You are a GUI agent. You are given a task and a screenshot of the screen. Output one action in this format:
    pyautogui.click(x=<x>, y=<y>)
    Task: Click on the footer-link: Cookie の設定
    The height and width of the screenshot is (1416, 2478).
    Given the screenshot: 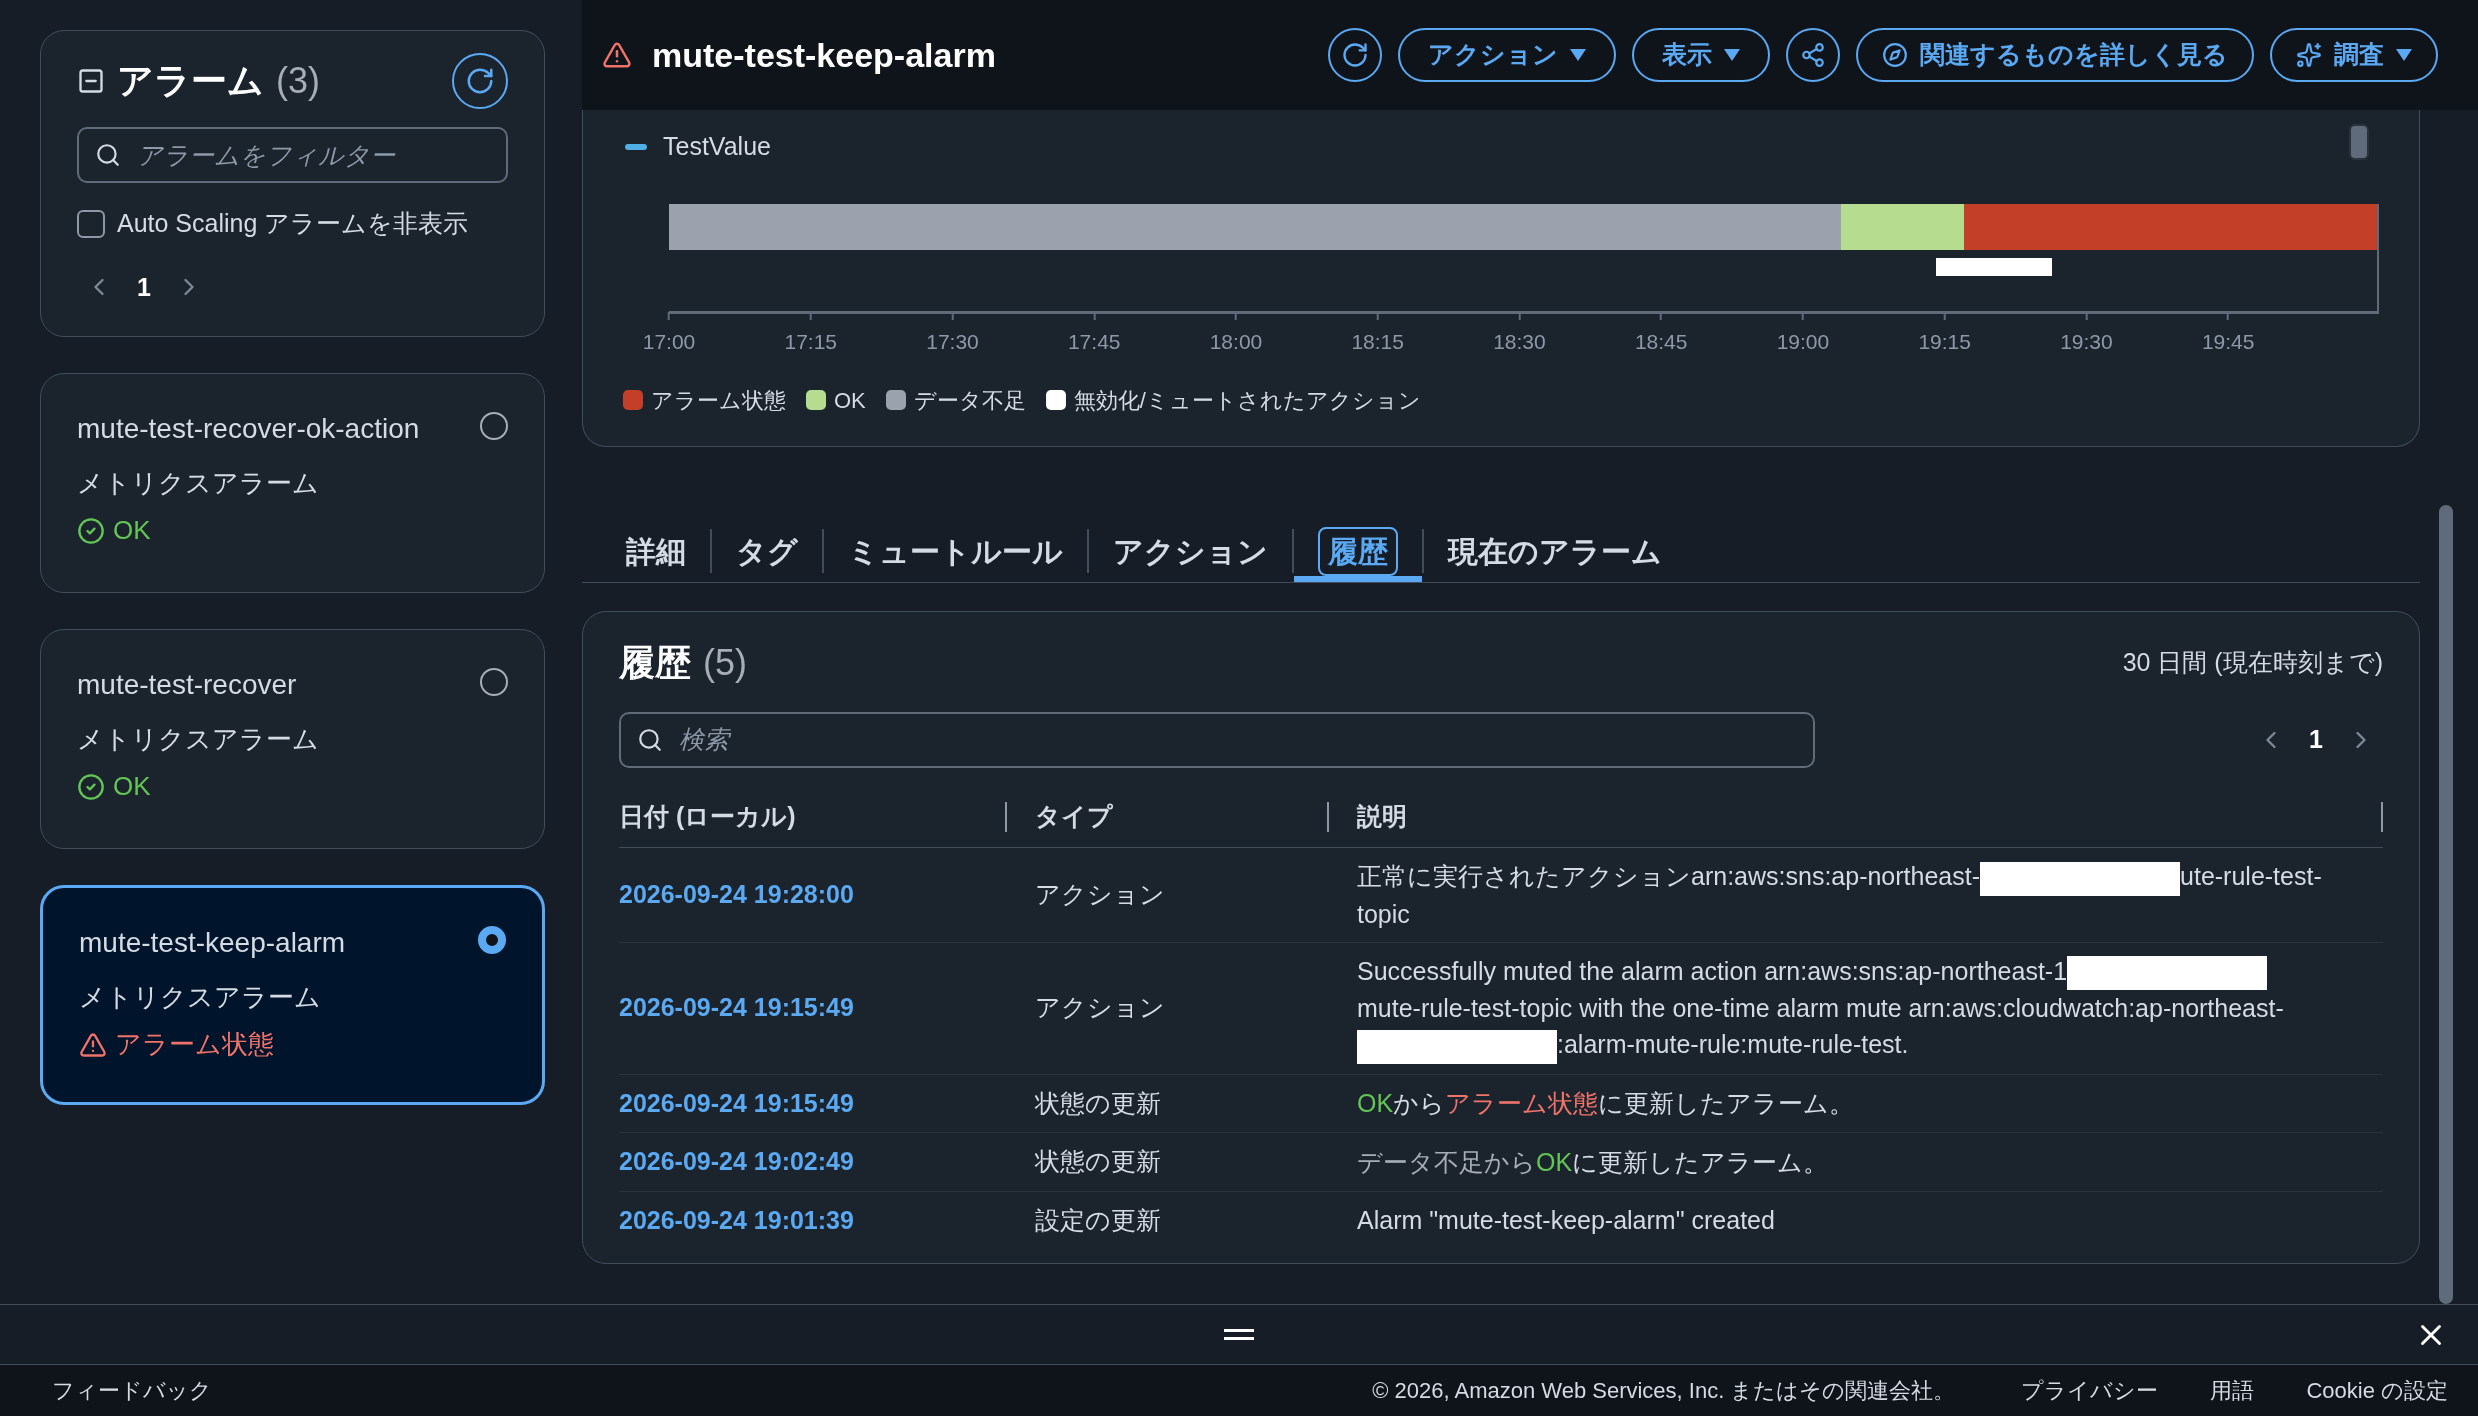 What is the action you would take?
    pyautogui.click(x=2377, y=1390)
    